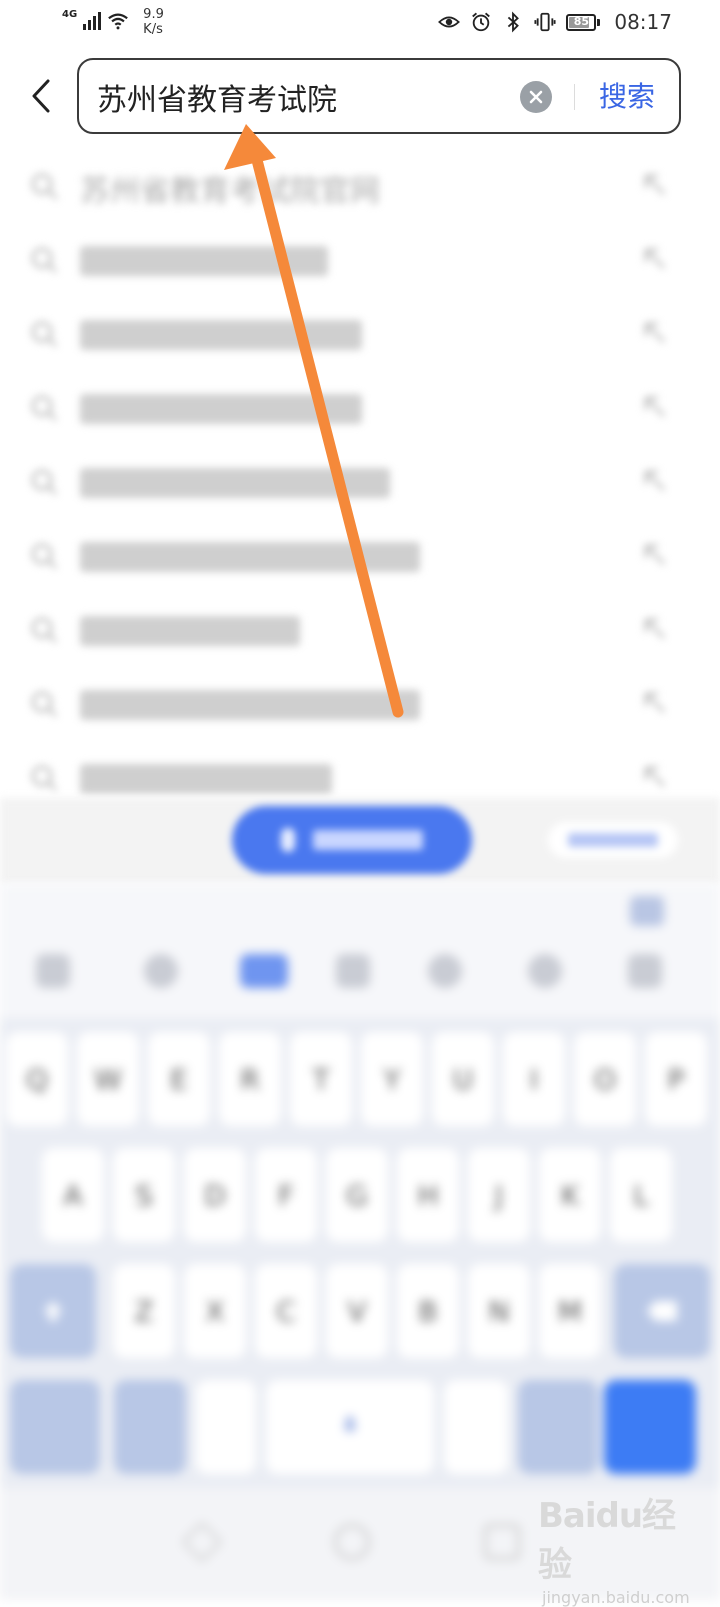 Image resolution: width=720 pixels, height=1607 pixels. Describe the element at coordinates (647, 911) in the screenshot. I see `keyboard-collapse-icon` at that location.